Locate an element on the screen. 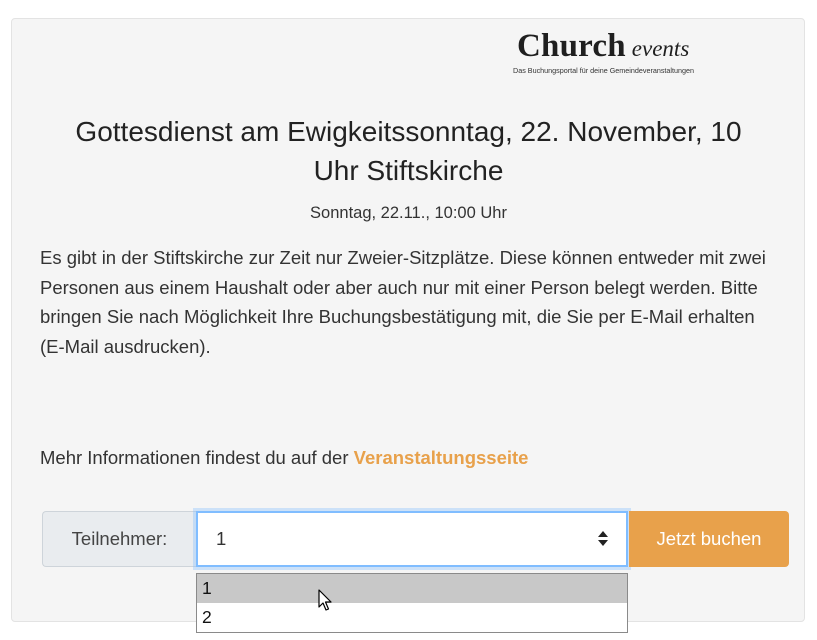 The height and width of the screenshot is (640, 817). participants-select-value: 1 is located at coordinates (221, 538).